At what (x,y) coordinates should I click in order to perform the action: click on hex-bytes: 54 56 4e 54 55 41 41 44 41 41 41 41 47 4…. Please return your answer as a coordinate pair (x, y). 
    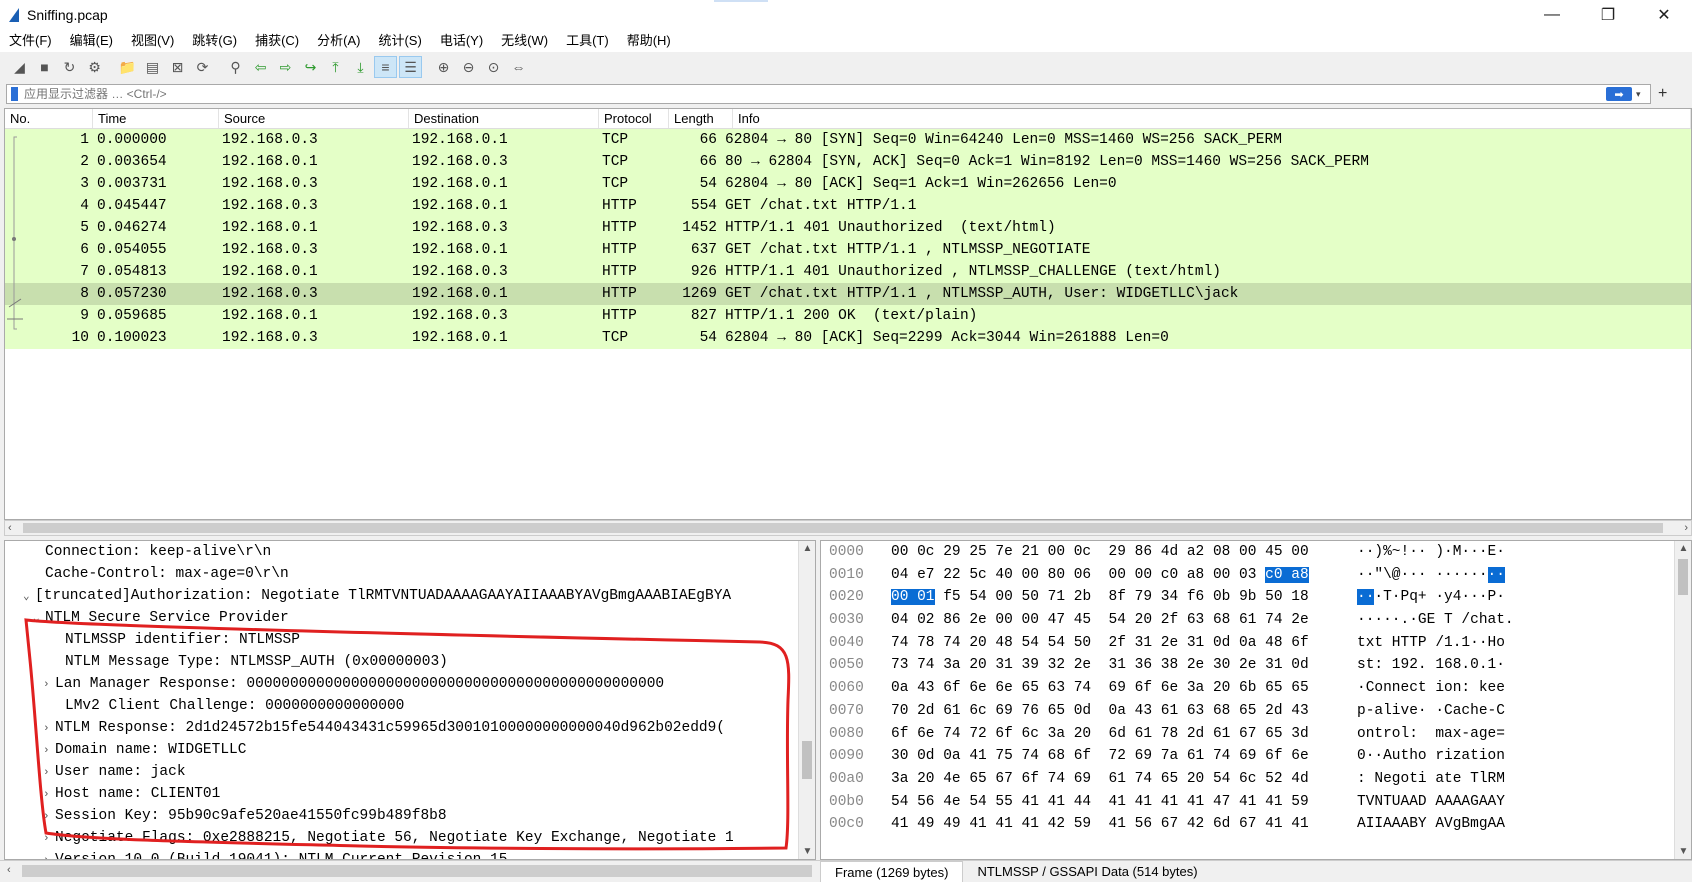
    Looking at the image, I should click on (1118, 802).